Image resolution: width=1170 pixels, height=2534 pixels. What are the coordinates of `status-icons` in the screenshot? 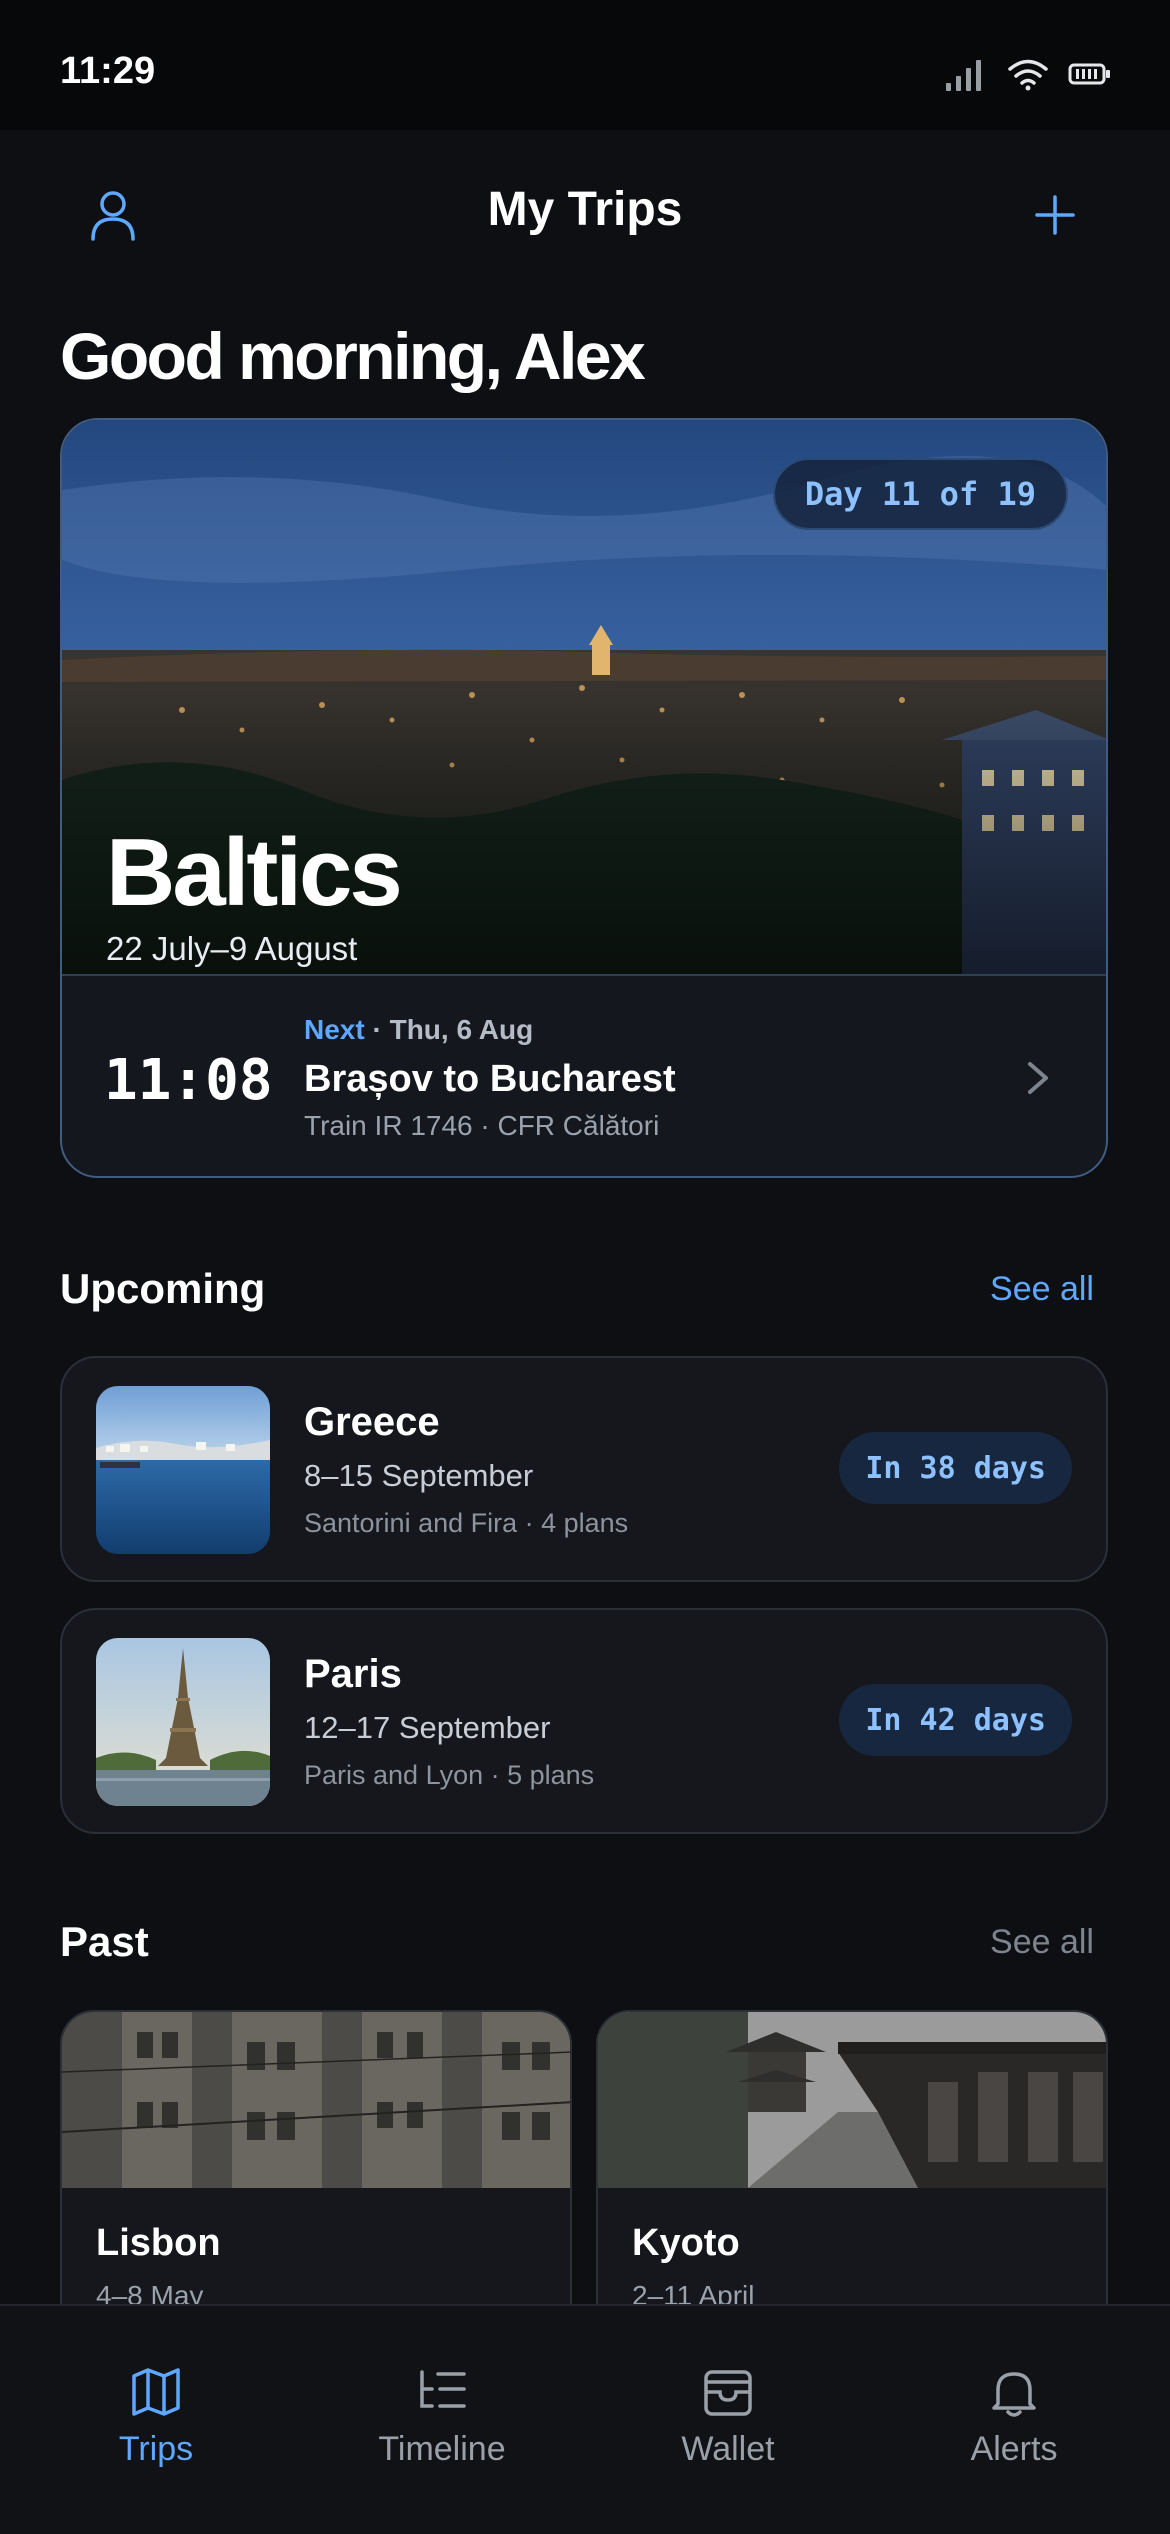 It's located at (1028, 74).